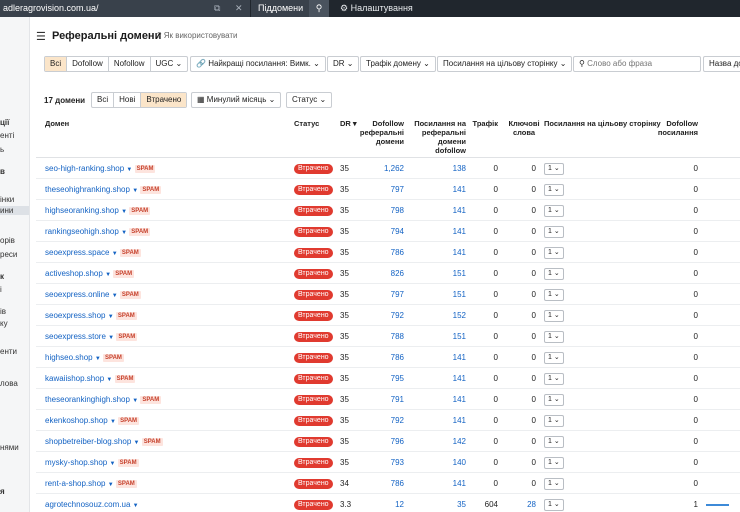 The width and height of the screenshot is (740, 512). I want to click on open-external-icon: ⧉, so click(217, 8).